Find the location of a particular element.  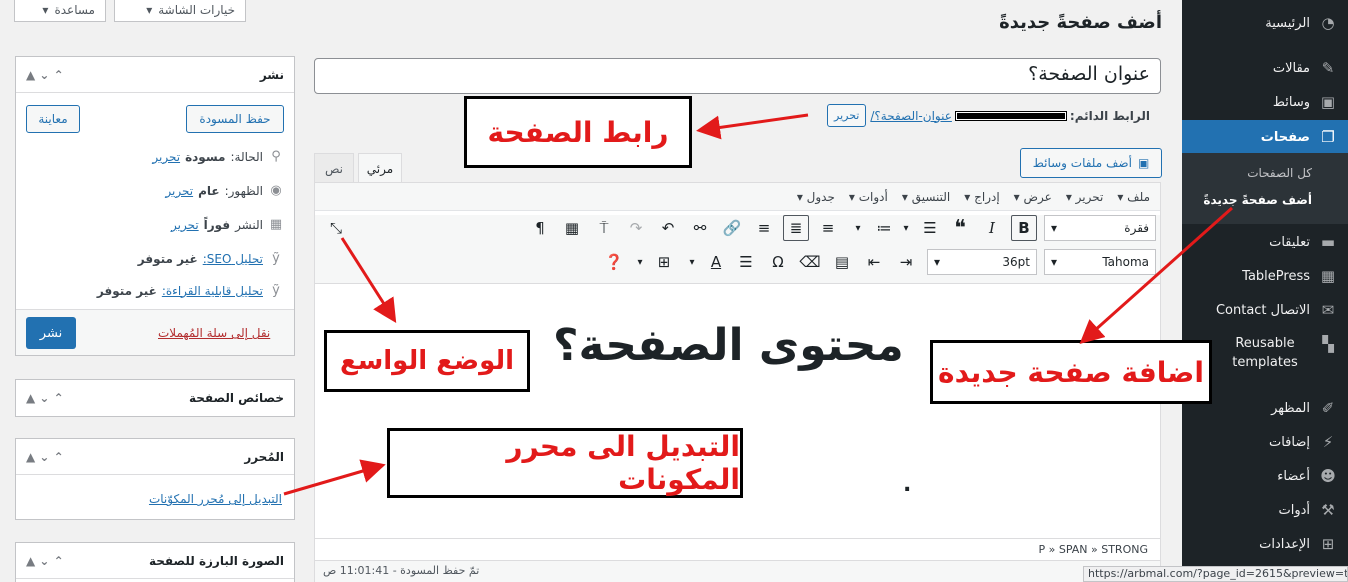

arrow-switch-editor is located at coordinates (334, 477).